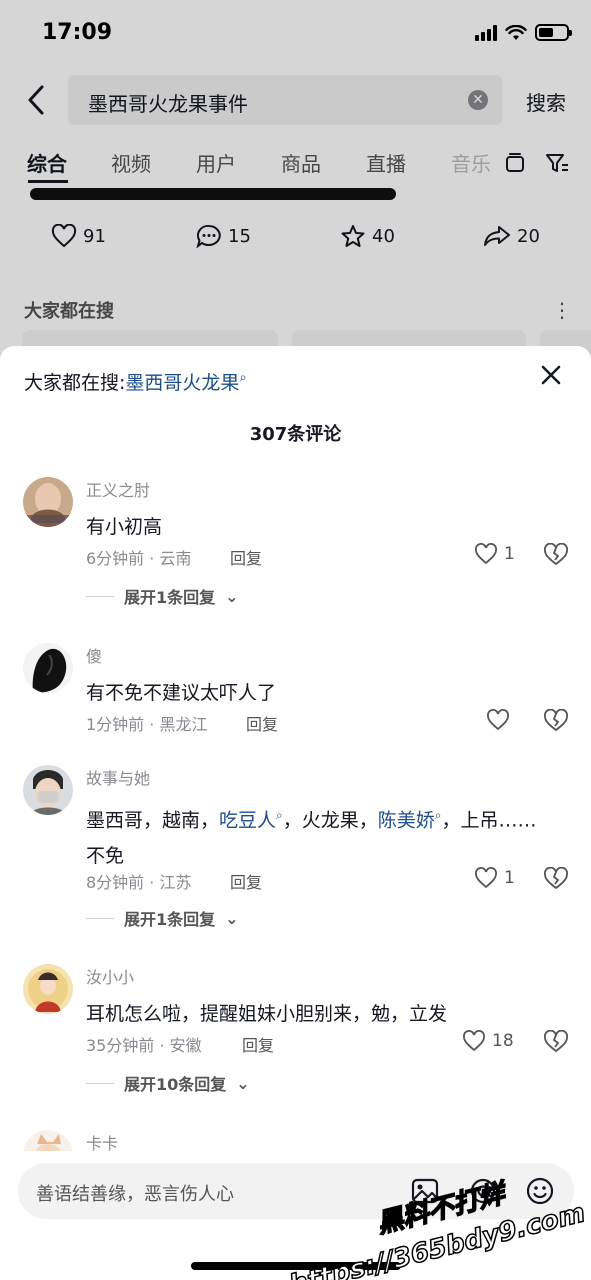 The height and width of the screenshot is (1280, 591). What do you see at coordinates (181, 693) in the screenshot?
I see `comment-text: 有不免不建议太吓人了` at bounding box center [181, 693].